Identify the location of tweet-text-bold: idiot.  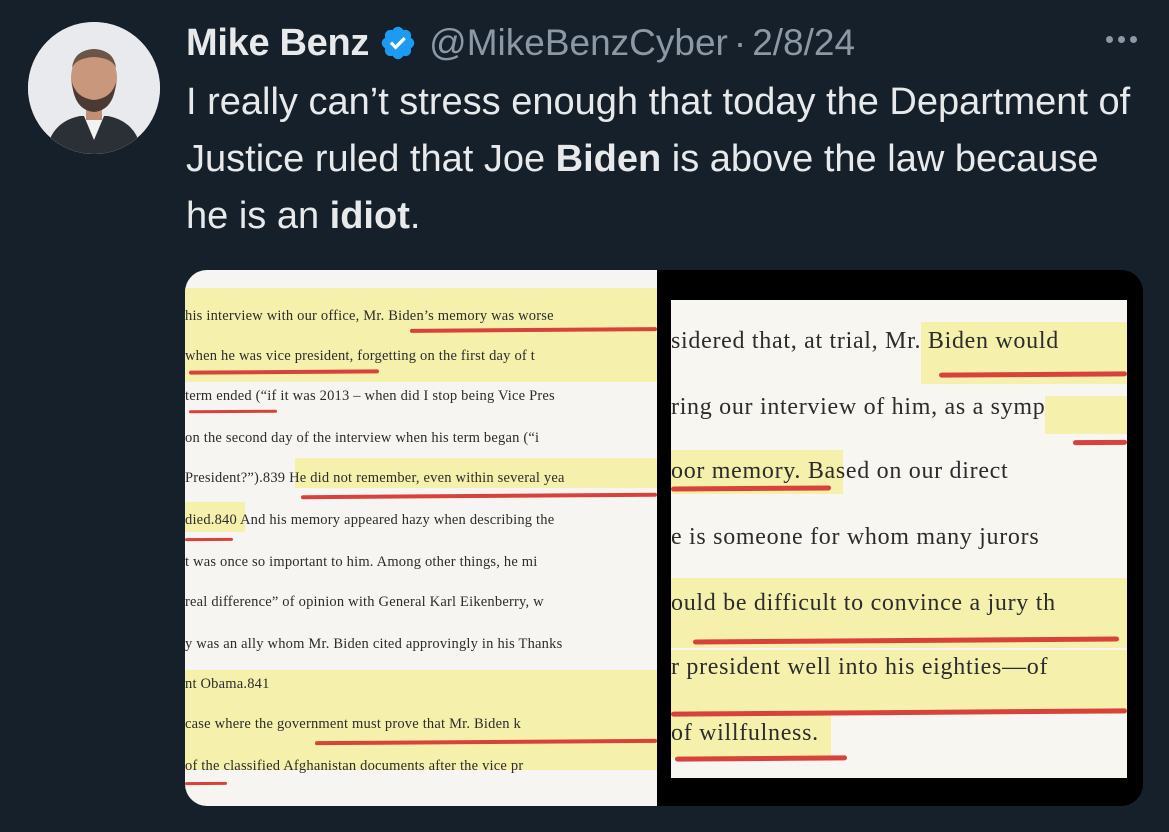
(369, 216).